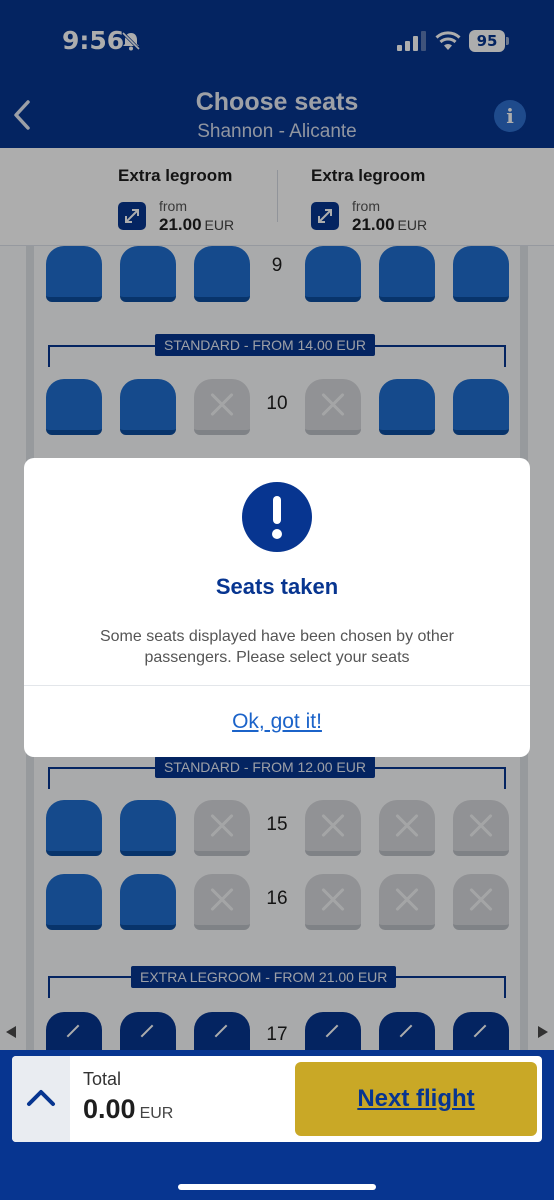 The image size is (554, 1200). What do you see at coordinates (102, 1079) in the screenshot?
I see `total-label: Total` at bounding box center [102, 1079].